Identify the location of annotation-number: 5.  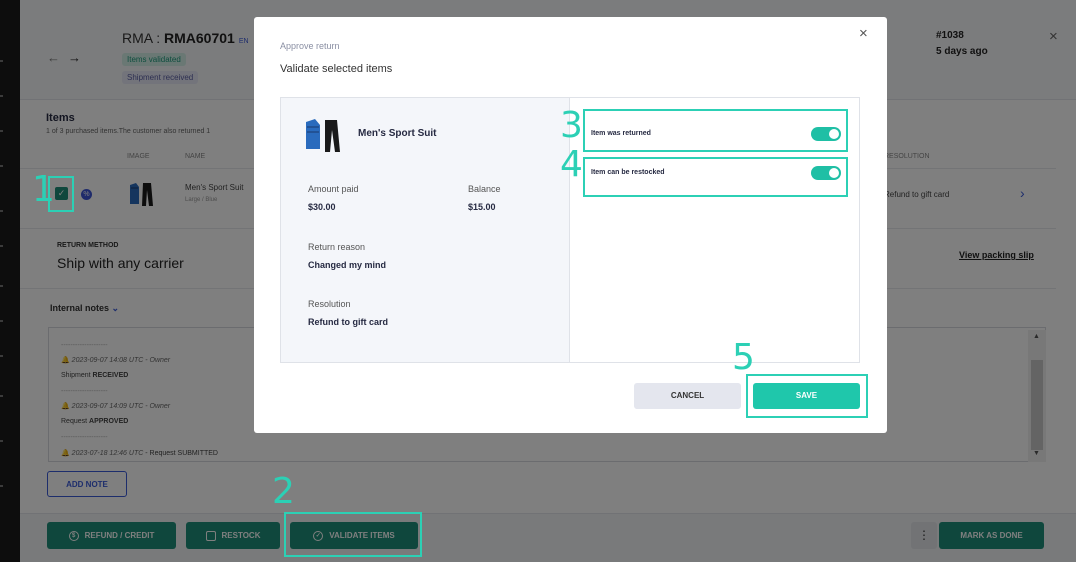
(743, 357).